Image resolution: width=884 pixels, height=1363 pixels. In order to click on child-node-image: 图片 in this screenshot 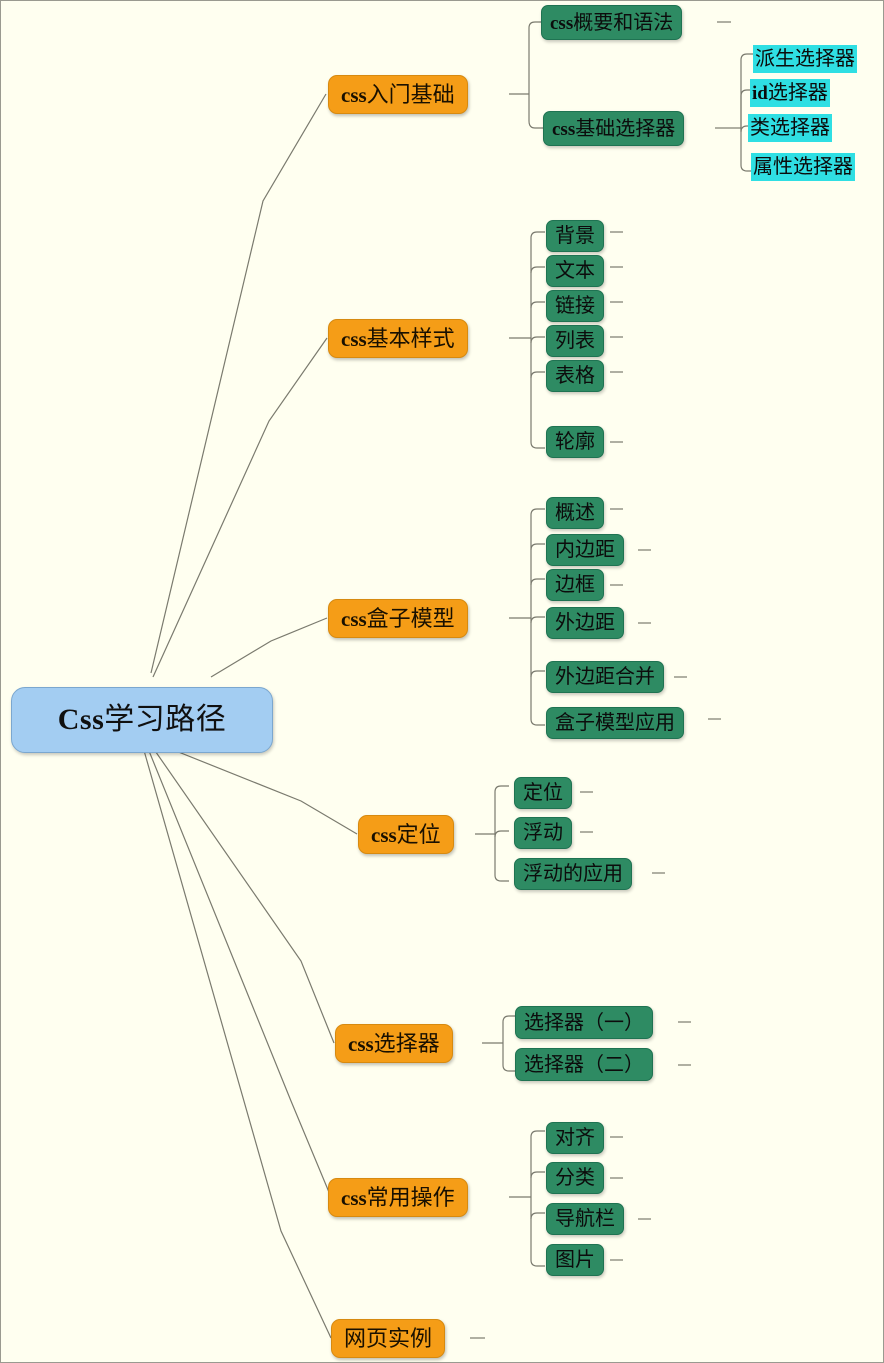, I will do `click(575, 1260)`.